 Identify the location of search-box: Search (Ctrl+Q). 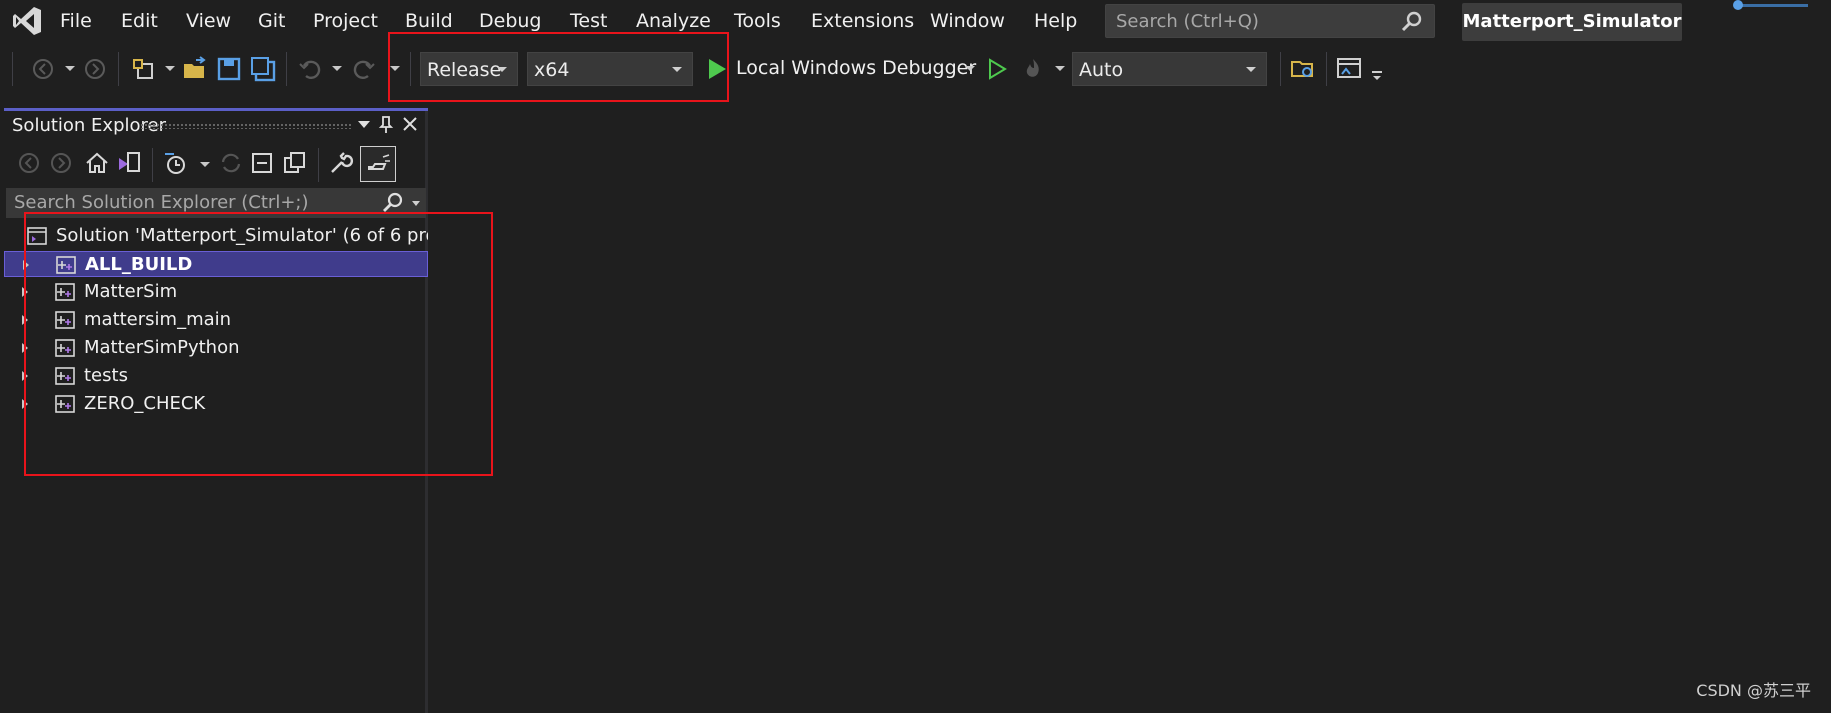
(1270, 21).